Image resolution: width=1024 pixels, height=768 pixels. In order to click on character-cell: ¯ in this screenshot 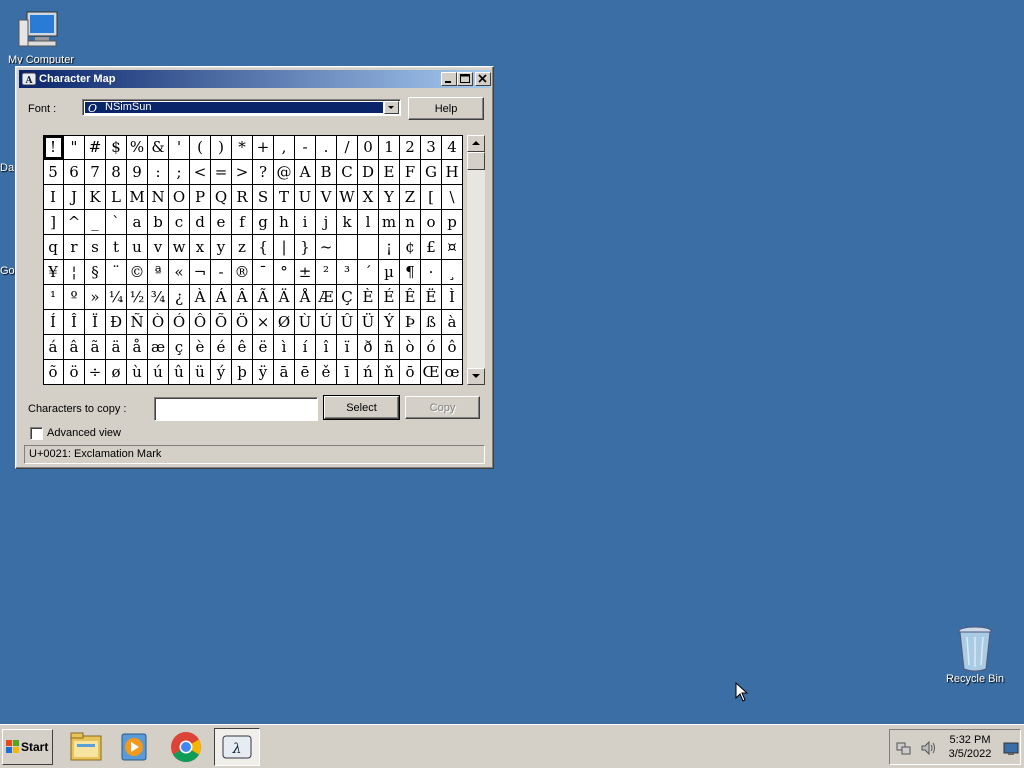, I will do `click(263, 272)`.